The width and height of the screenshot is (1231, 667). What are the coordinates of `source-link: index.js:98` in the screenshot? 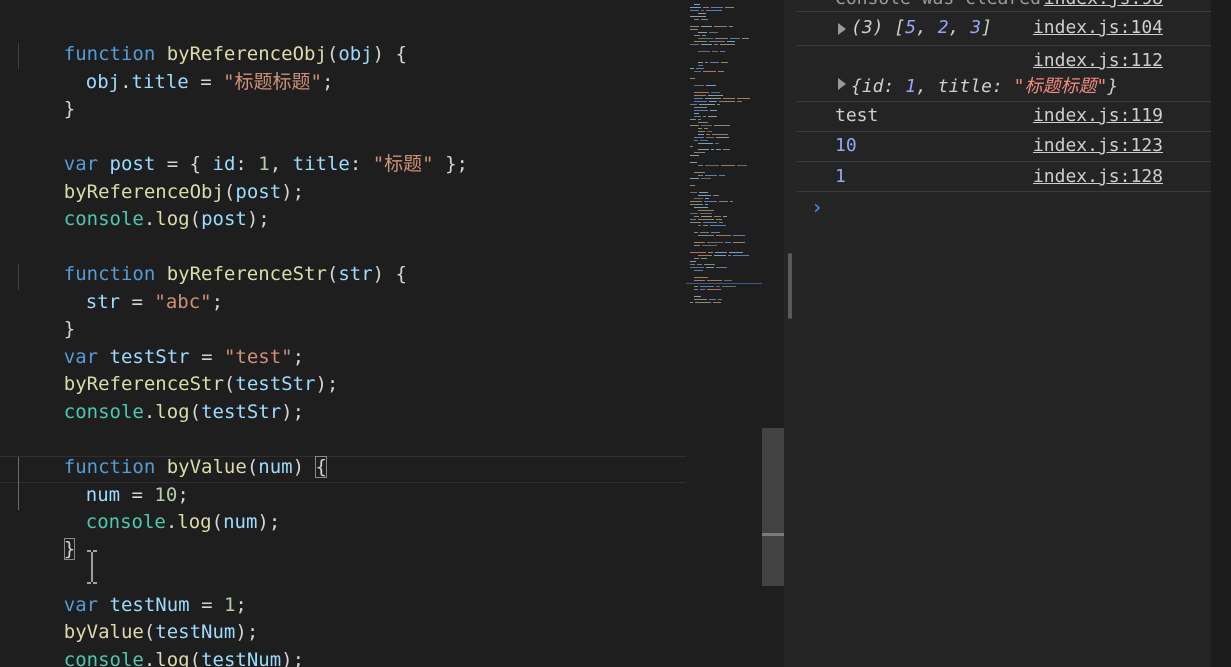 It's located at (1103, 4).